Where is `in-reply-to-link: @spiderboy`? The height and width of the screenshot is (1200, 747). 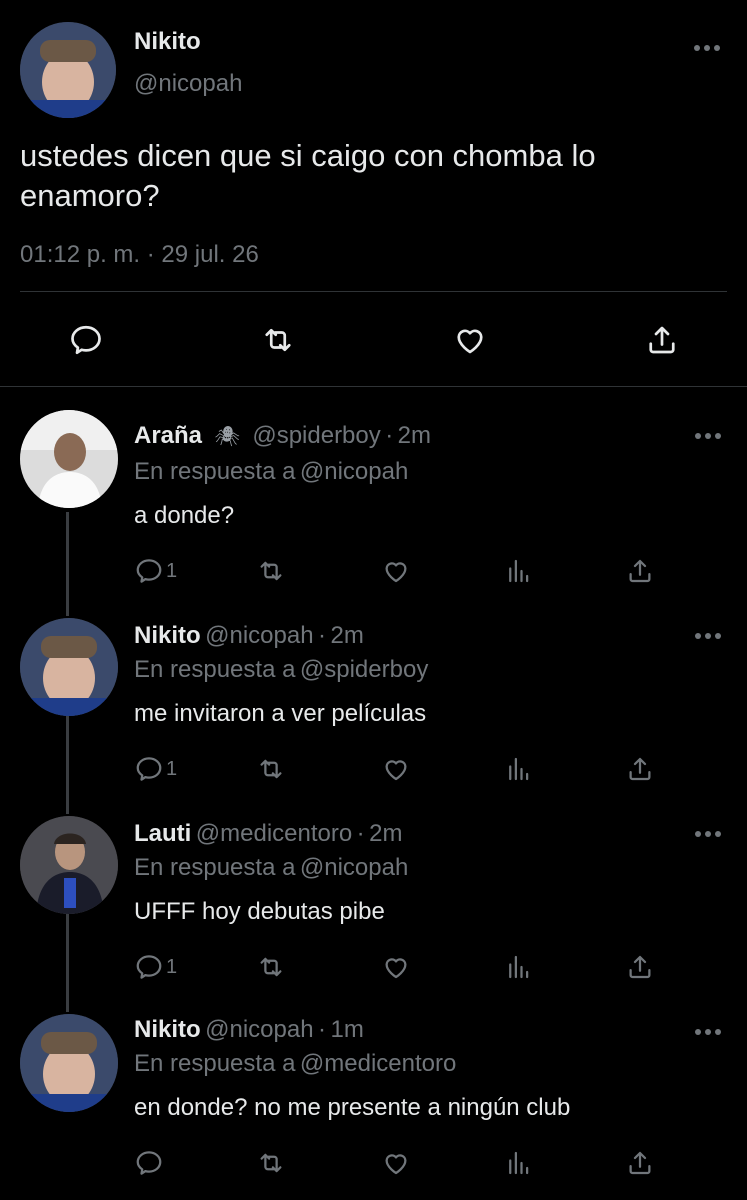 in-reply-to-link: @spiderboy is located at coordinates (364, 669).